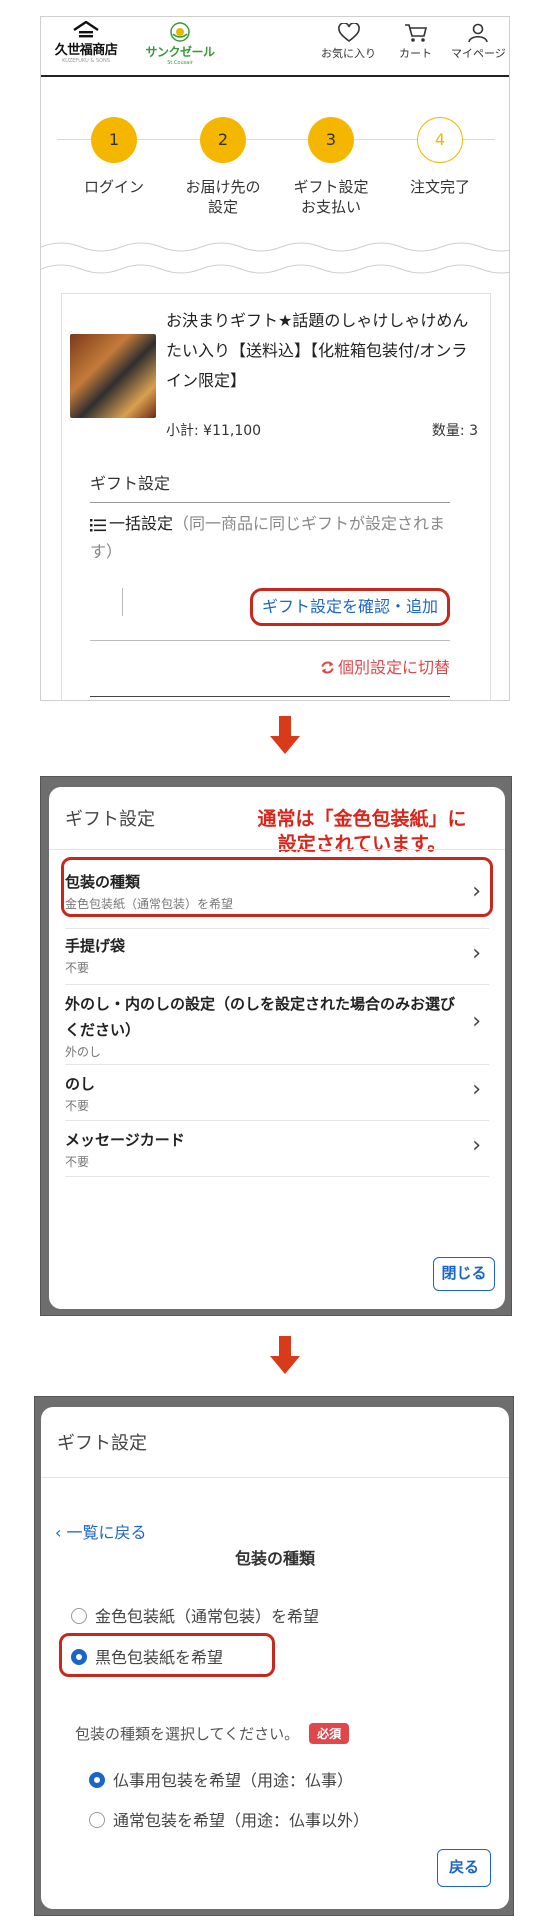  What do you see at coordinates (180, 43) in the screenshot?
I see `saint-cousair-logo: サンクゼール St.Cousair` at bounding box center [180, 43].